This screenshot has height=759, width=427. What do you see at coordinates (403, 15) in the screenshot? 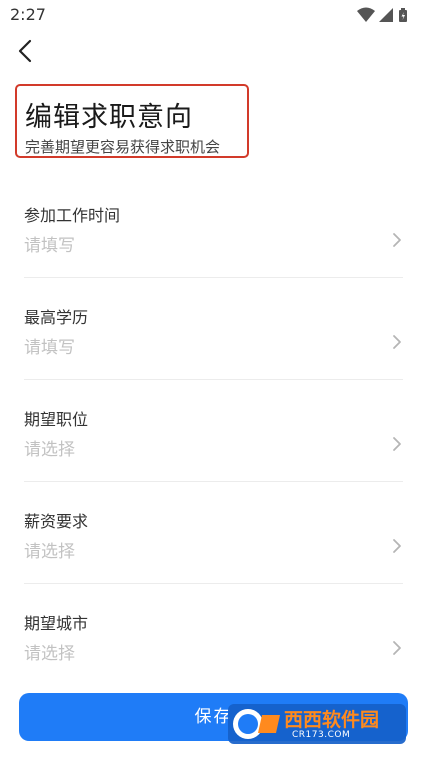
I see `battery-icon` at bounding box center [403, 15].